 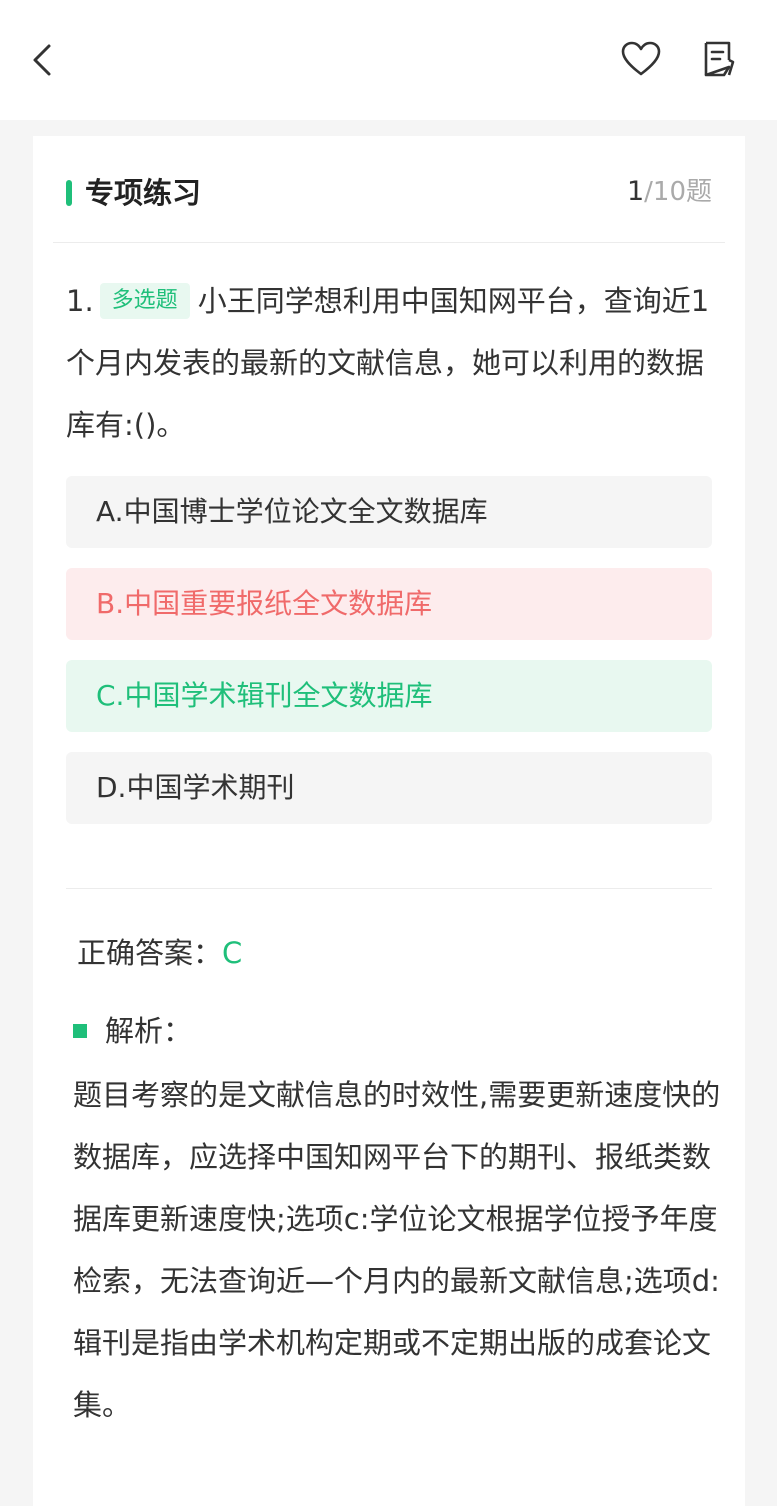 I want to click on option-a: A.中国博士学位论文全文数据库, so click(x=389, y=512).